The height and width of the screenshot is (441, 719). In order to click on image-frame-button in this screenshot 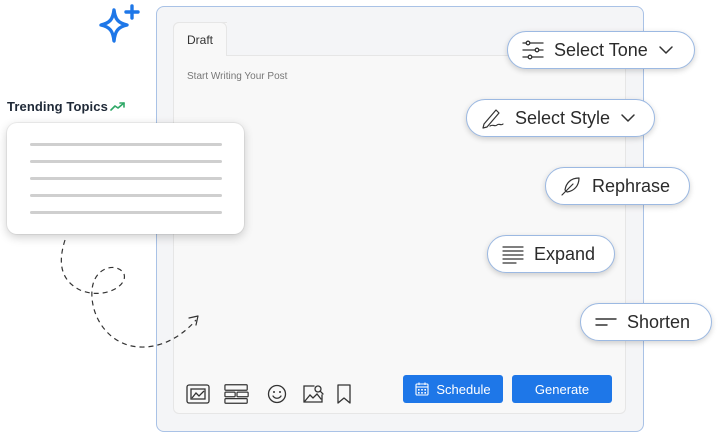, I will do `click(198, 394)`.